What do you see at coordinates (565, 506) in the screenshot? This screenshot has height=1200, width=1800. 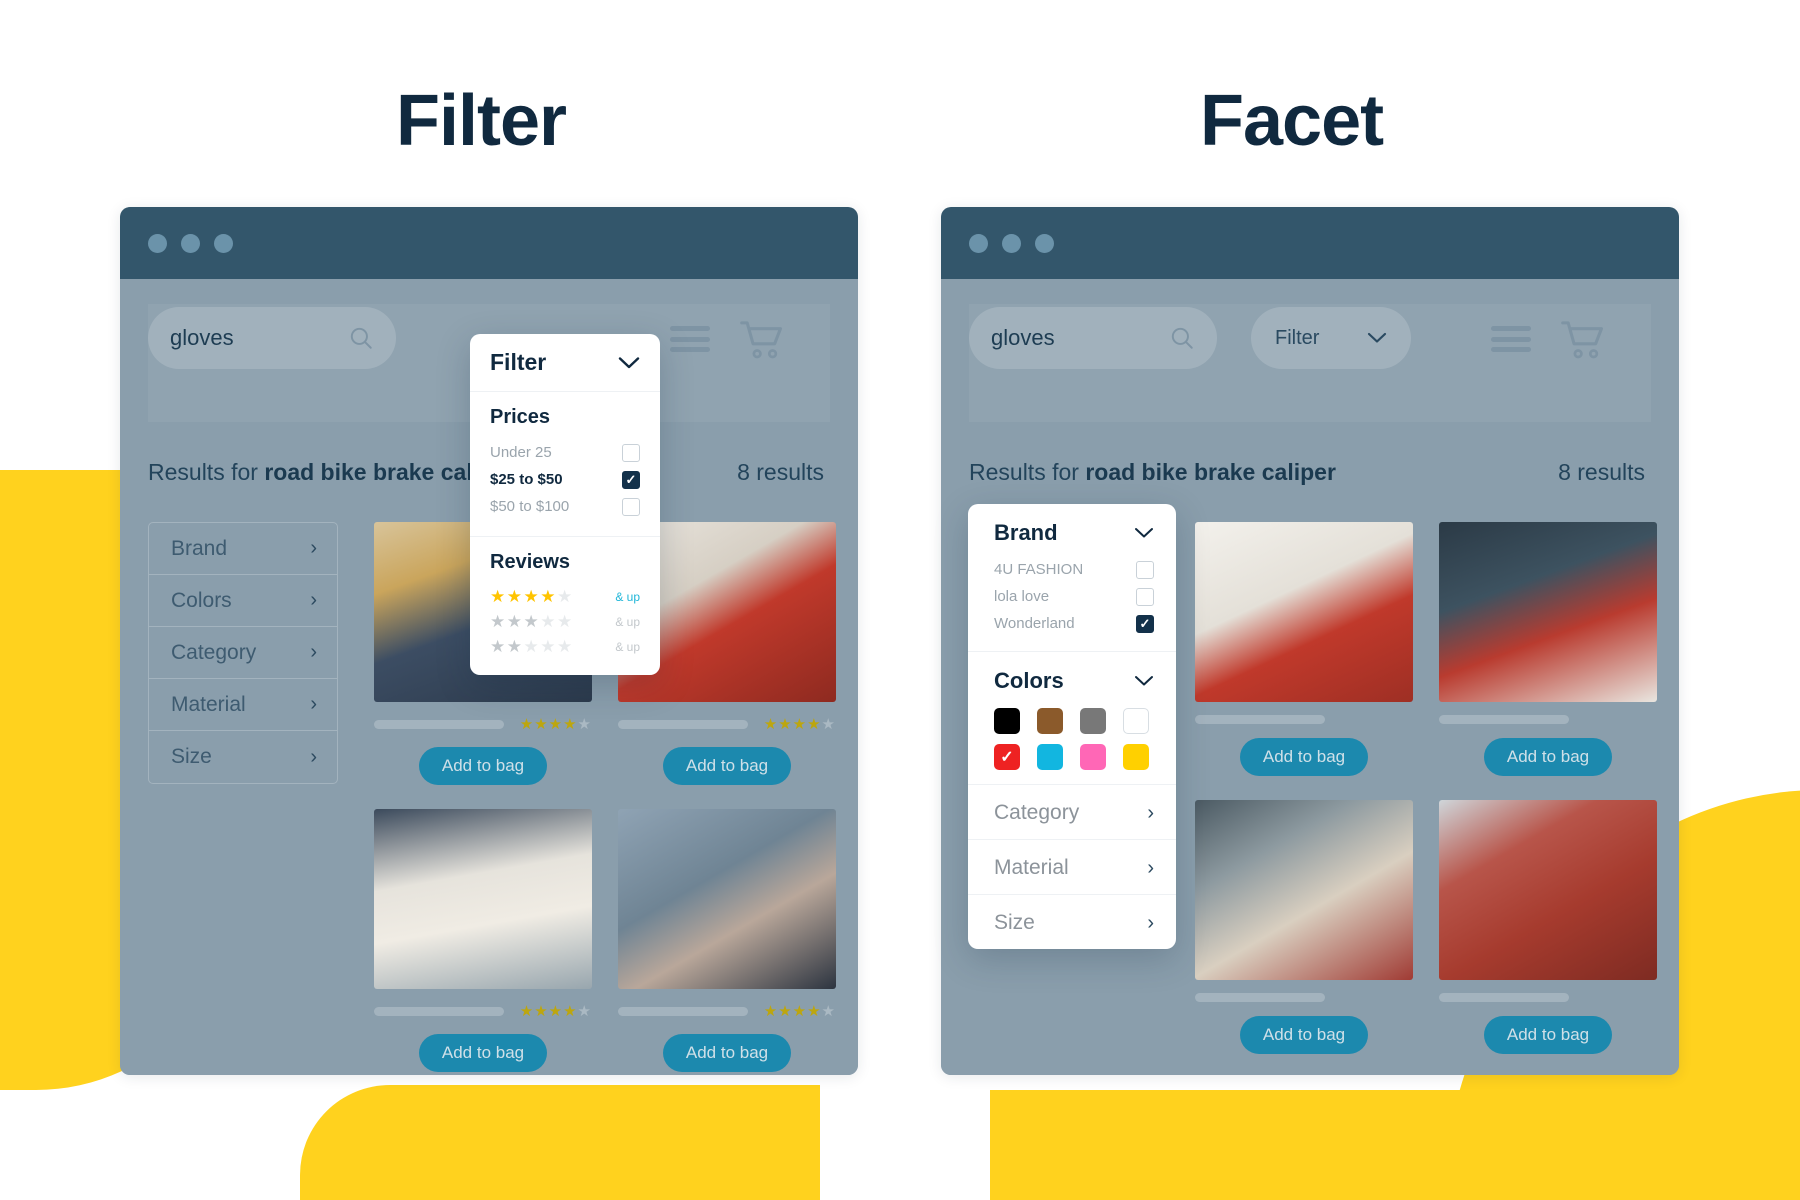 I see `price-option-50-100: $50 to $100` at bounding box center [565, 506].